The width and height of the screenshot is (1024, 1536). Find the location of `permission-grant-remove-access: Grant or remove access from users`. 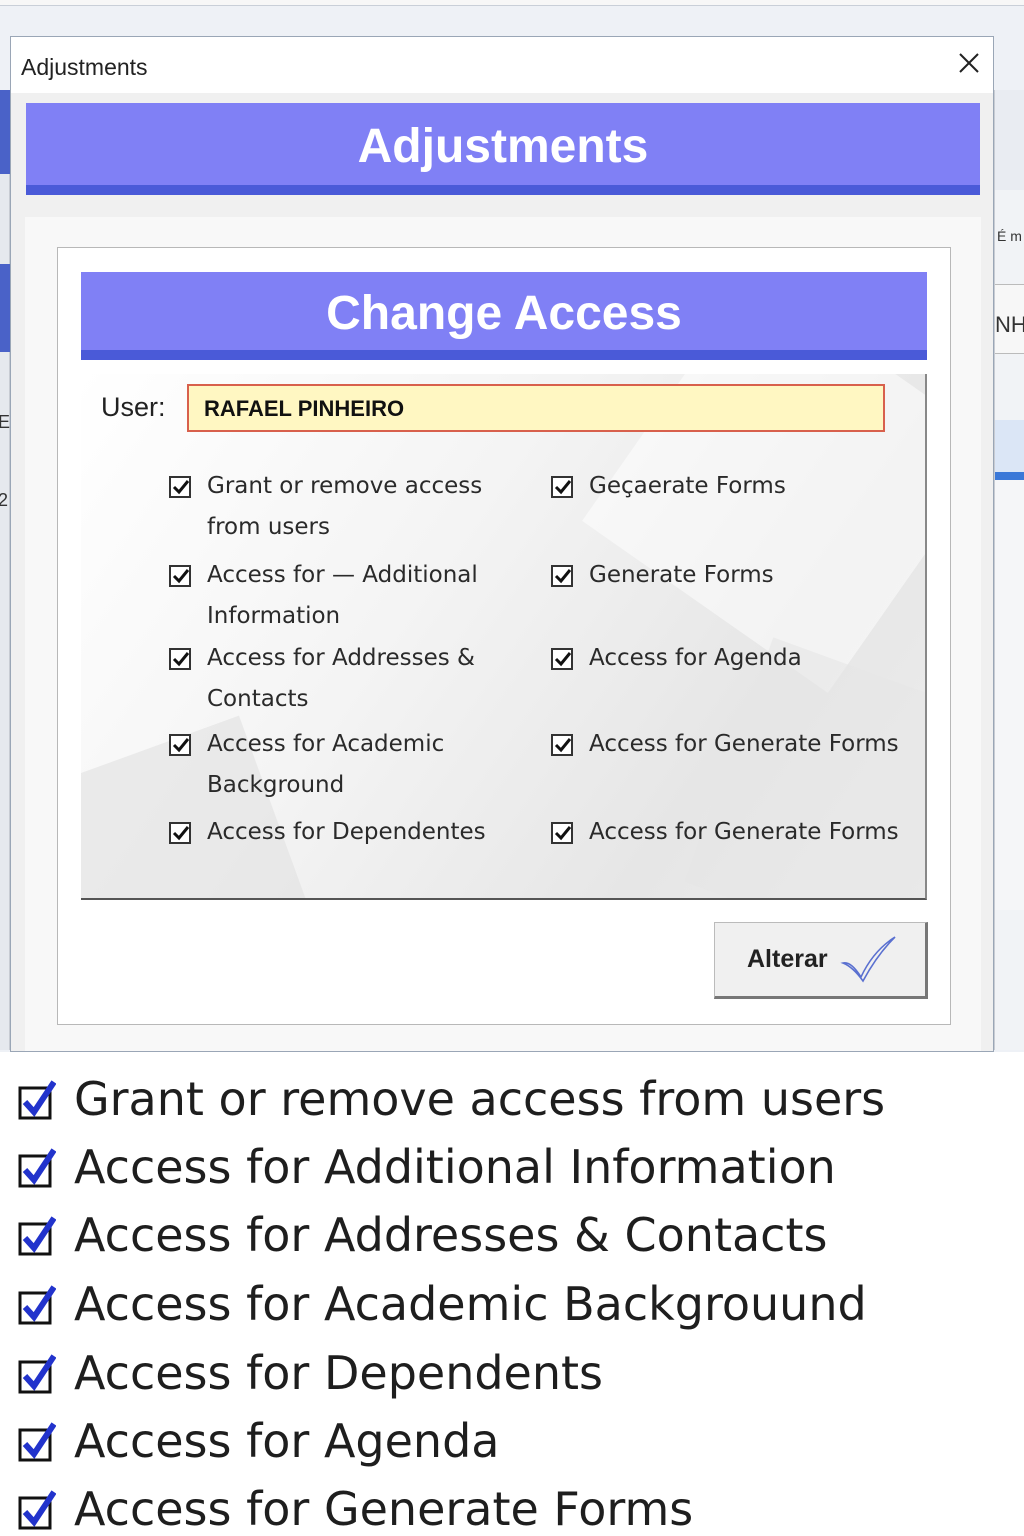

permission-grant-remove-access: Grant or remove access from users is located at coordinates (339, 513).